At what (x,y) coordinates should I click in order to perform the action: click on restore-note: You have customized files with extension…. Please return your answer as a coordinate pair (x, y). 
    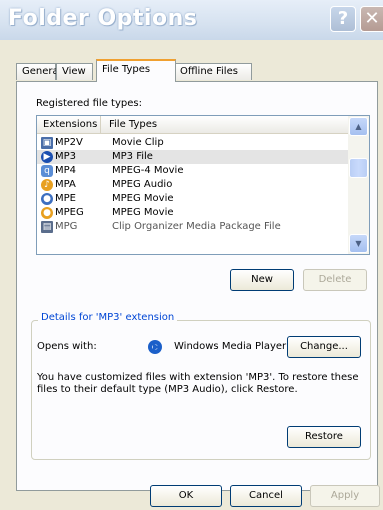
    Looking at the image, I should click on (198, 383).